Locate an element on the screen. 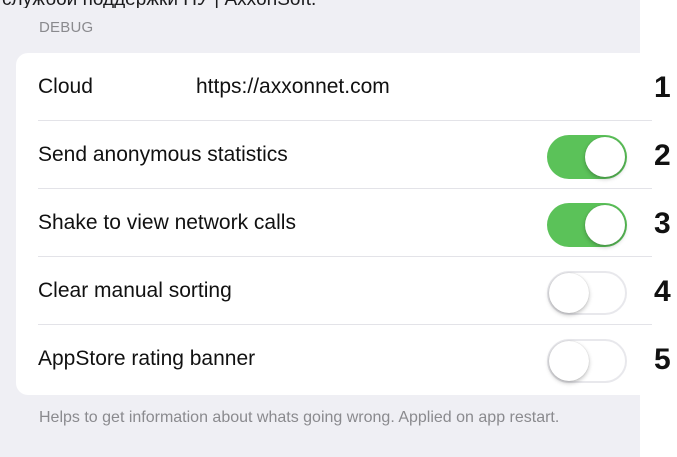 The image size is (677, 457). row-label-clear-manual-sorting: Clear manual sorting is located at coordinates (135, 290).